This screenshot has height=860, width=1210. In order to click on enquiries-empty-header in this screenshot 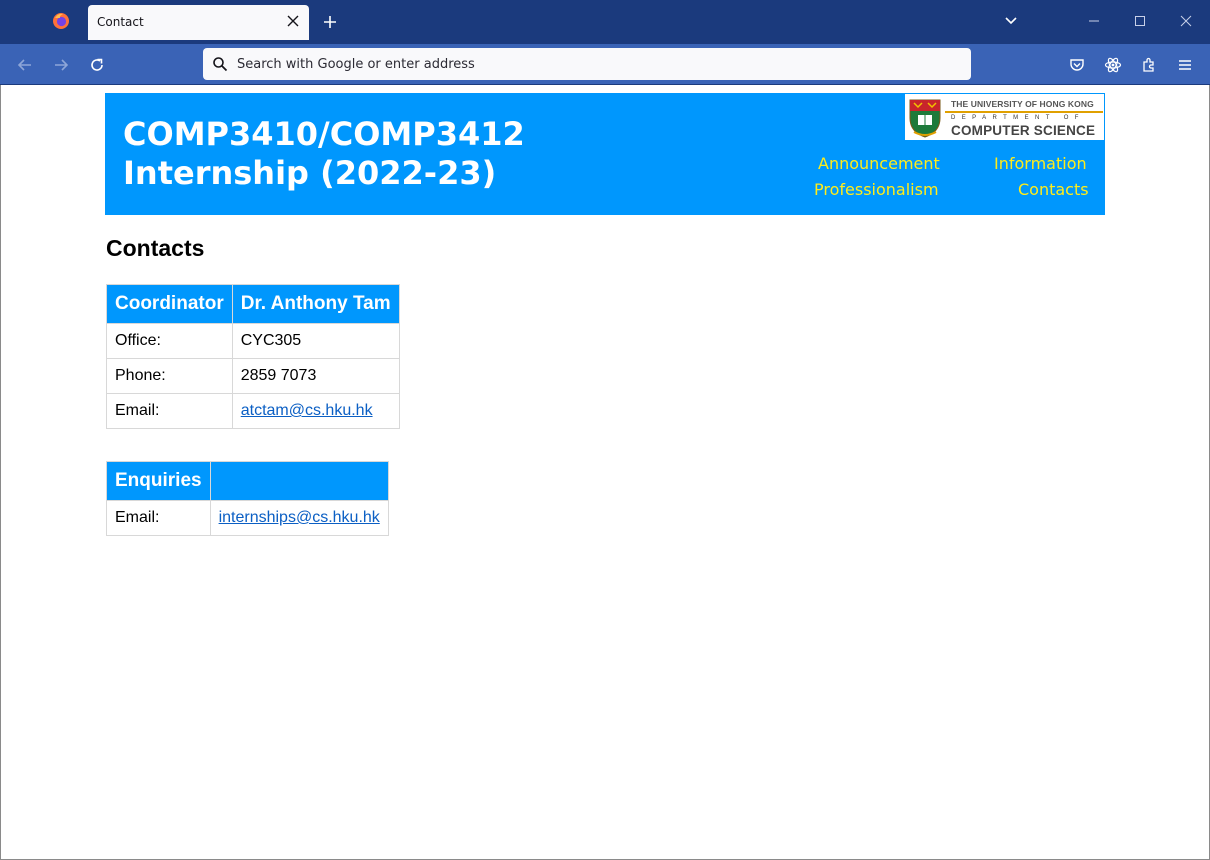, I will do `click(299, 481)`.